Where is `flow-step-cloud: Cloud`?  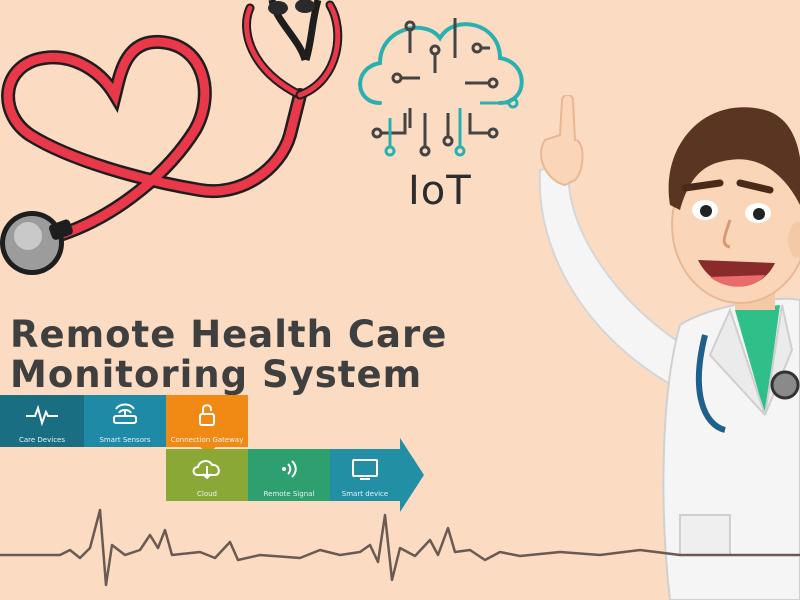 flow-step-cloud: Cloud is located at coordinates (207, 475).